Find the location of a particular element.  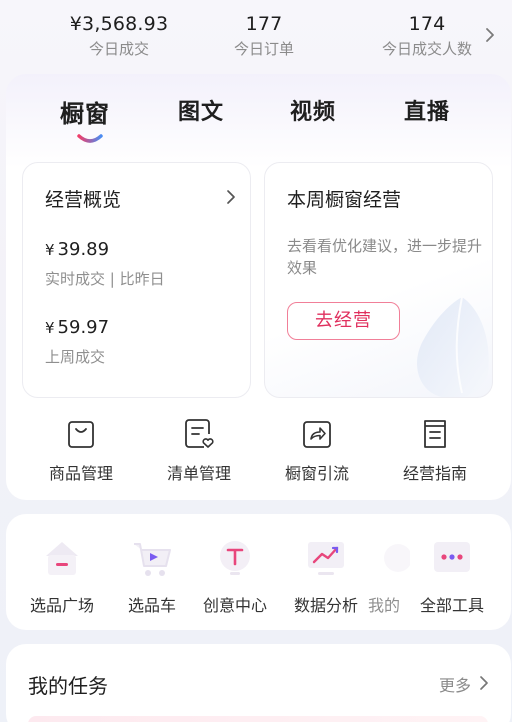

guide-book-icon is located at coordinates (435, 434).